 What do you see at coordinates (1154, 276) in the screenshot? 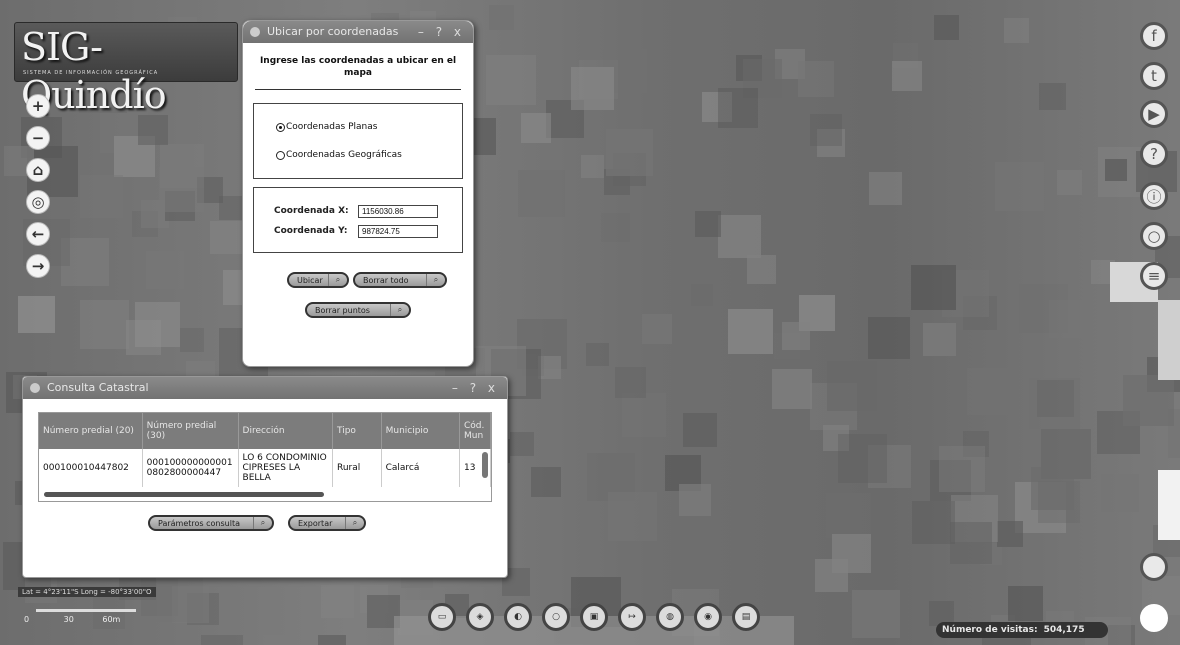
I see `menu-icon: ≡` at bounding box center [1154, 276].